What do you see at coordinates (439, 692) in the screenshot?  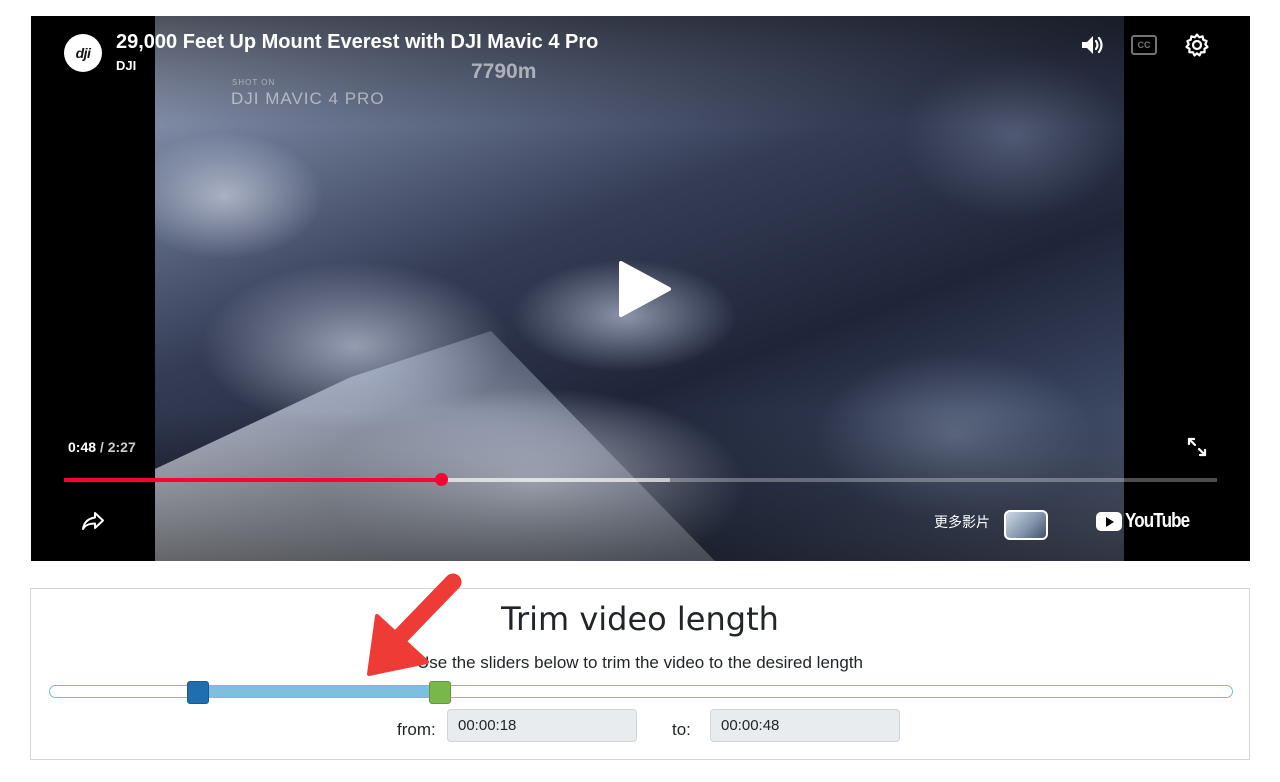 I see `trim-end-handle` at bounding box center [439, 692].